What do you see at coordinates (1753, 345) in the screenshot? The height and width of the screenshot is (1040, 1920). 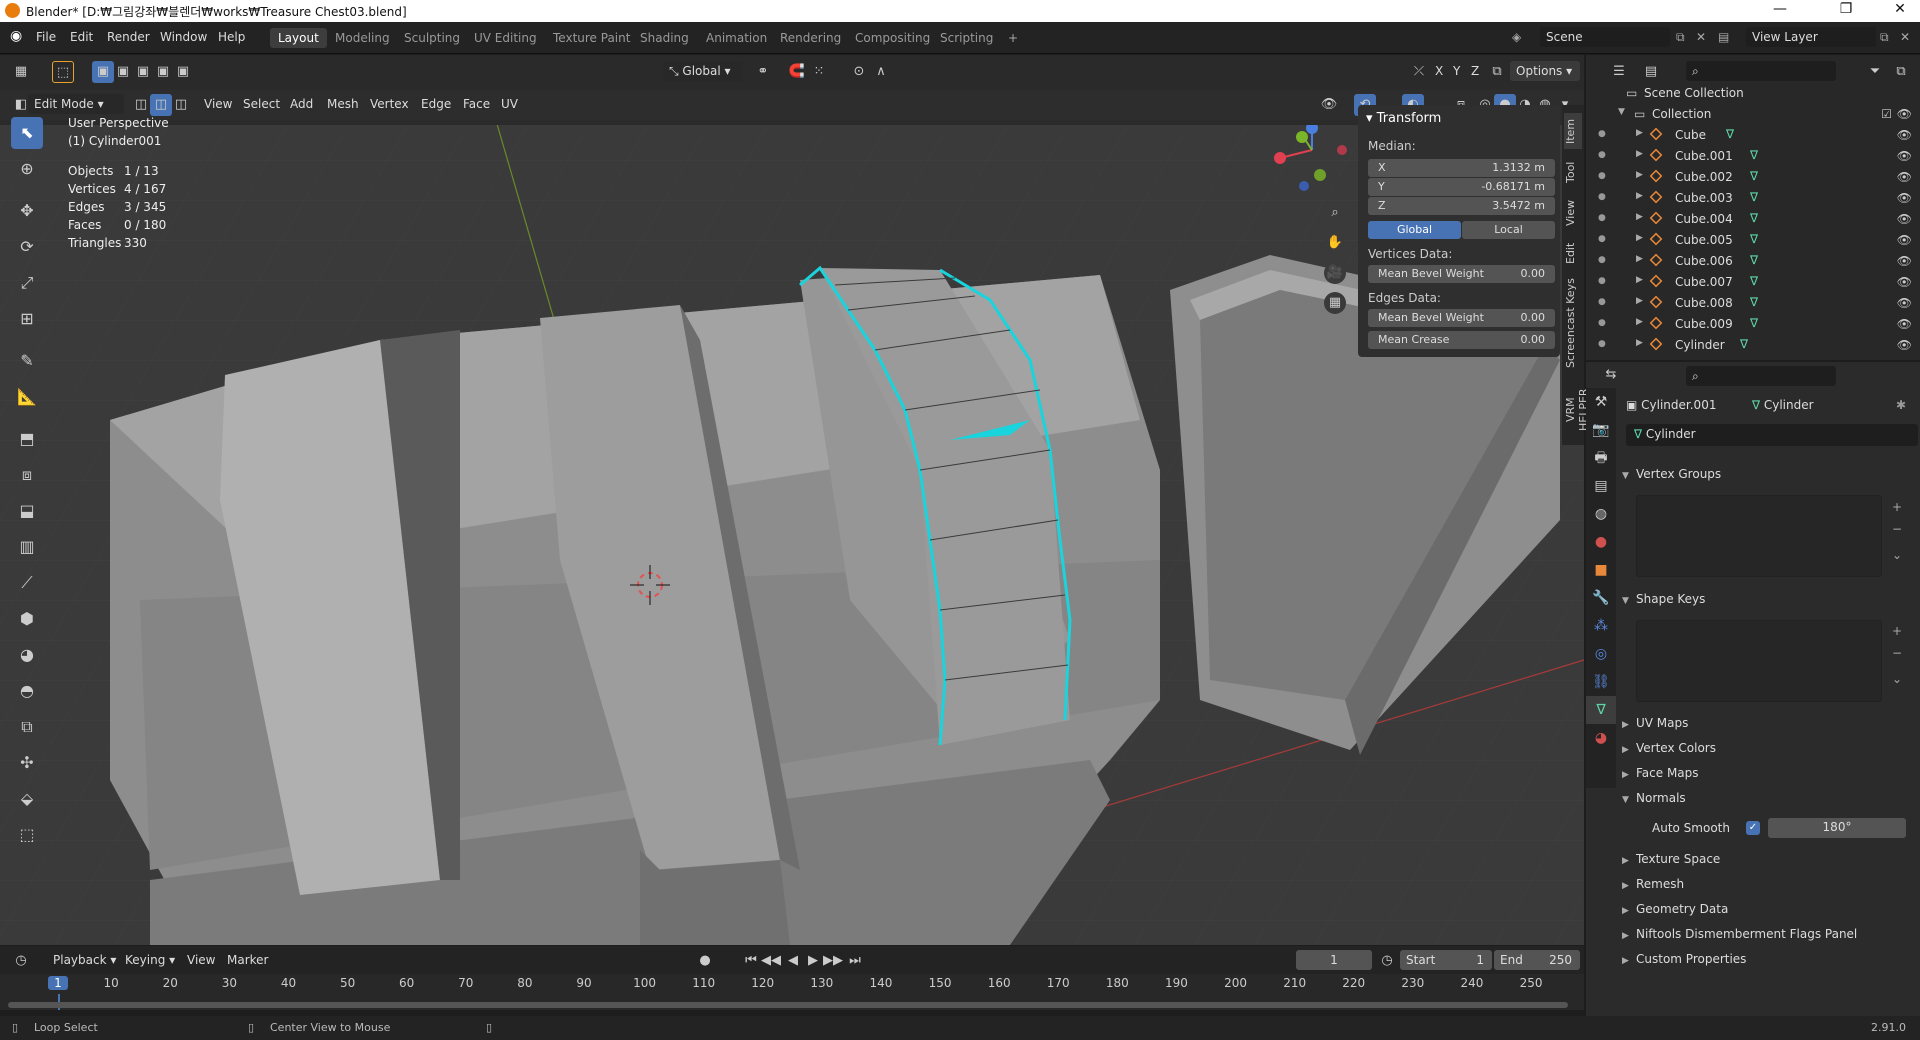 I see `outliner-item: ● ▶ Cylinder ∇ 👁` at bounding box center [1753, 345].